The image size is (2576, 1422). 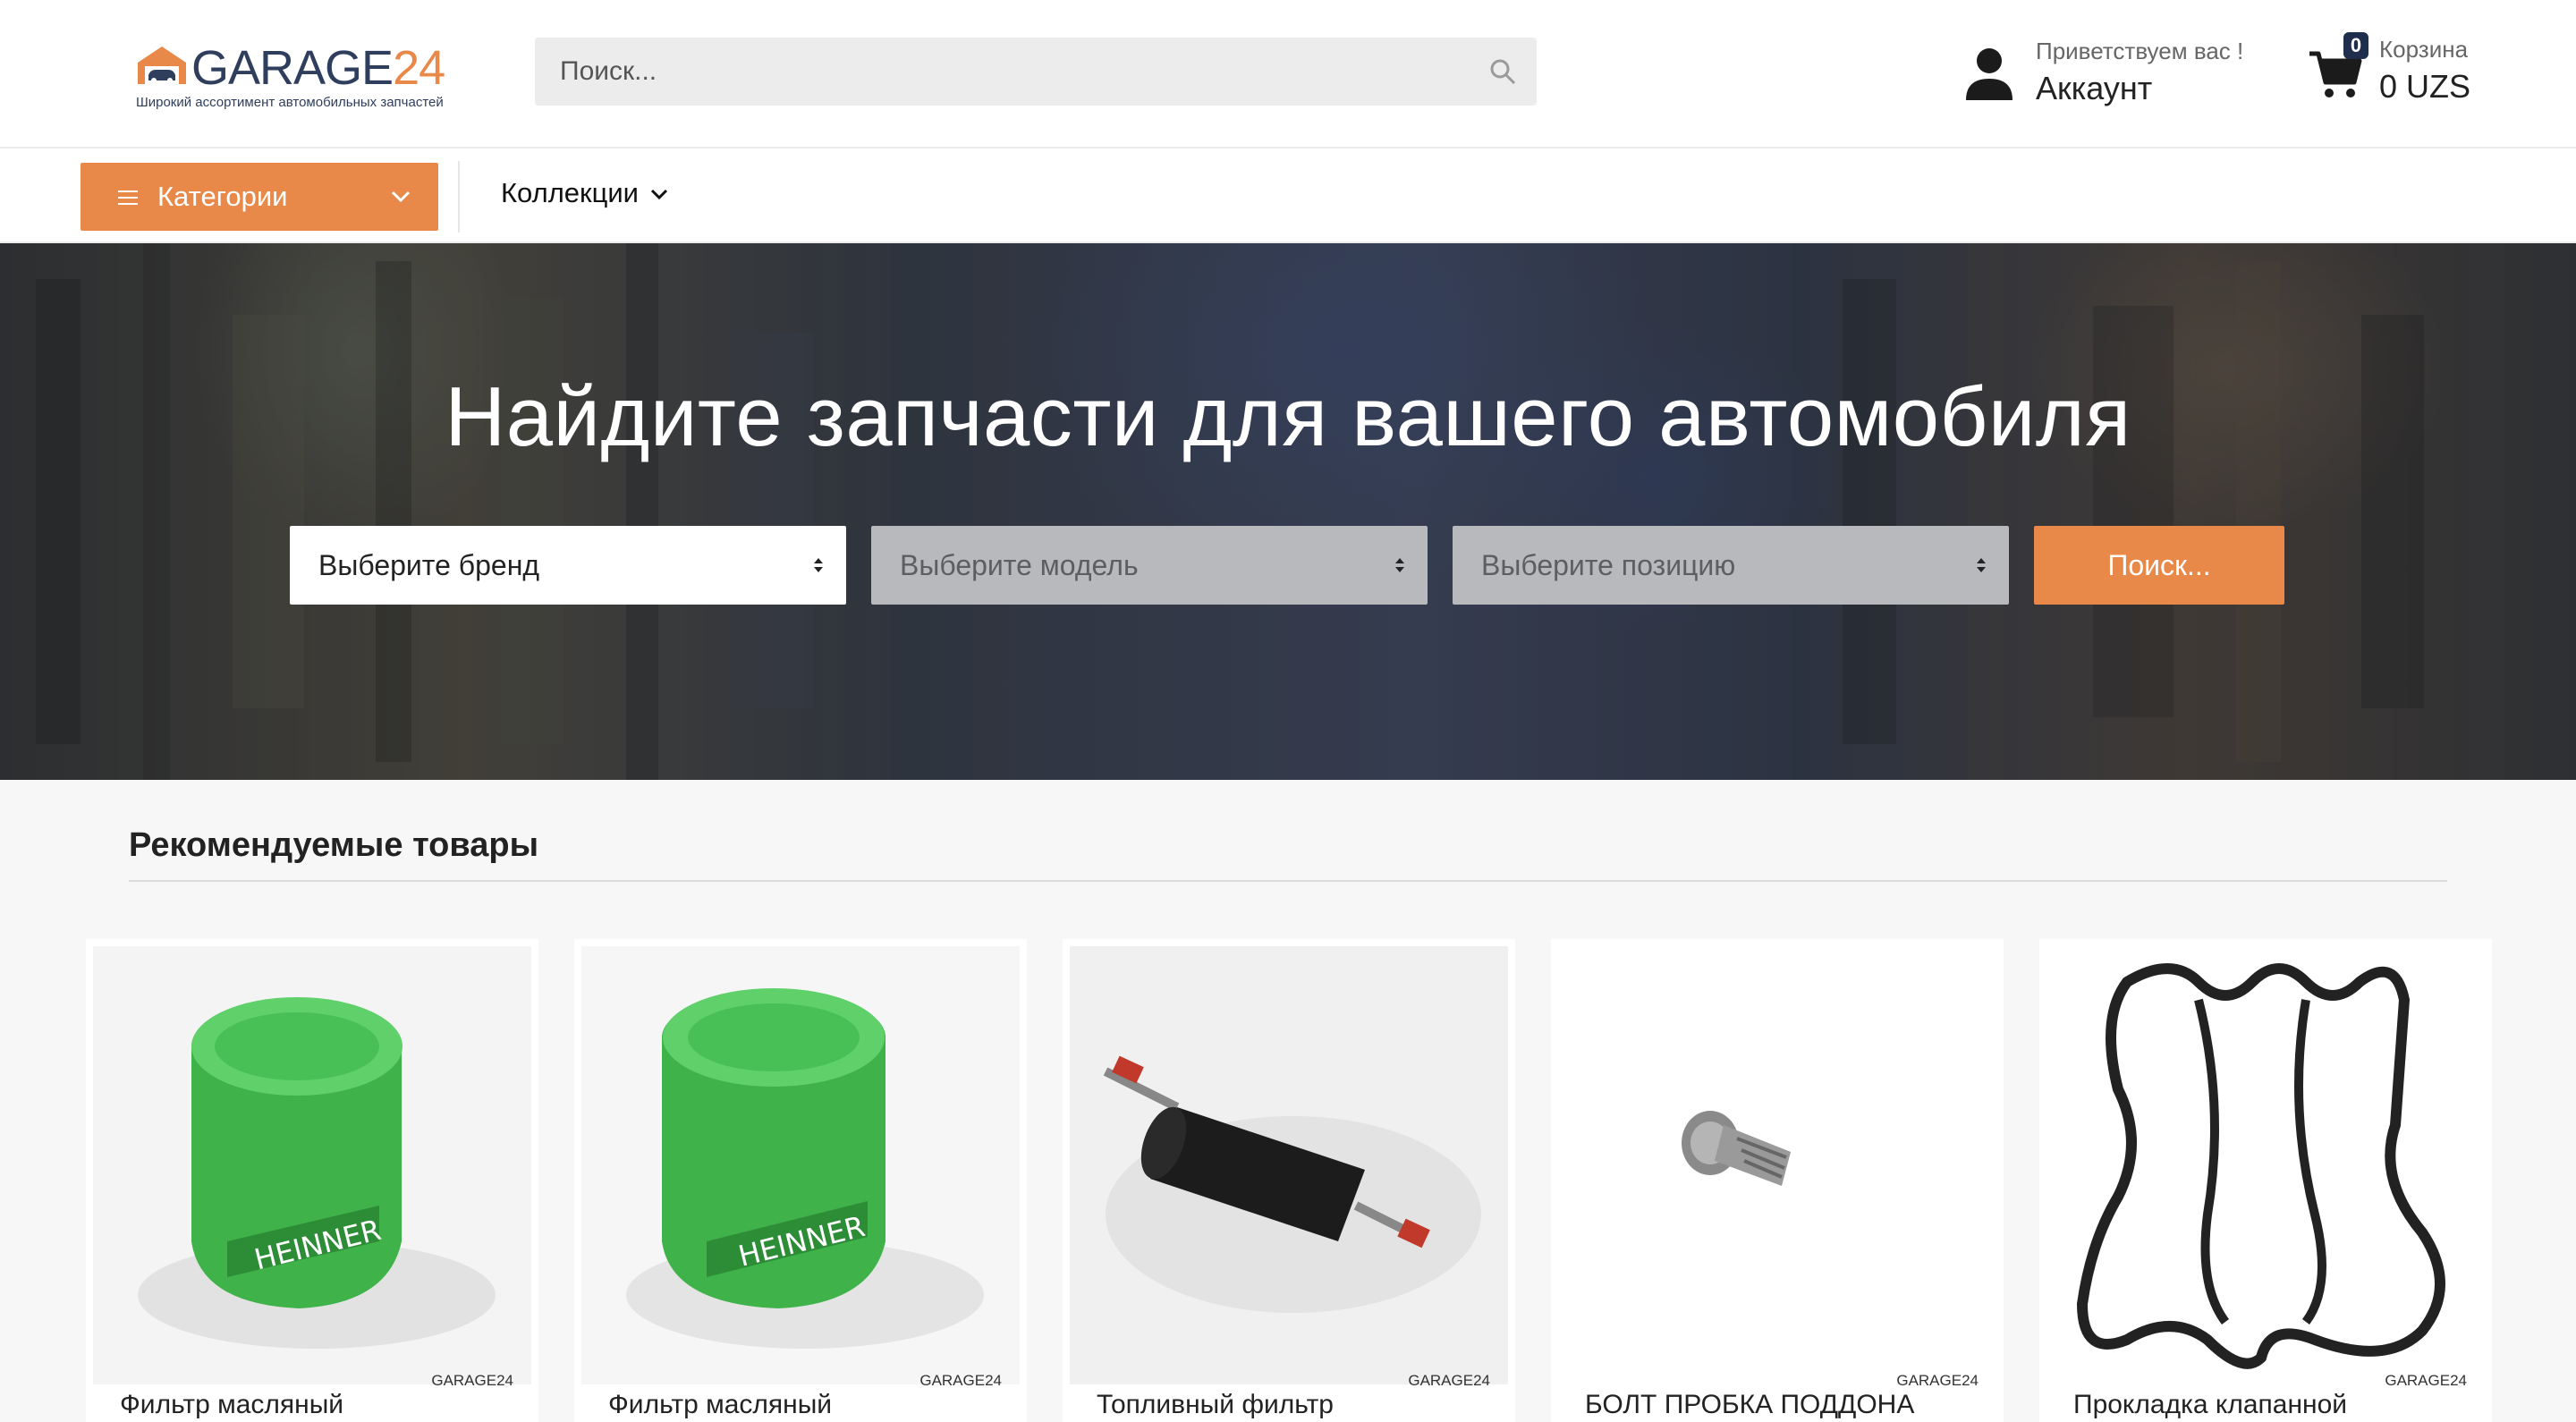 I want to click on categories-button: Категории, so click(x=259, y=197).